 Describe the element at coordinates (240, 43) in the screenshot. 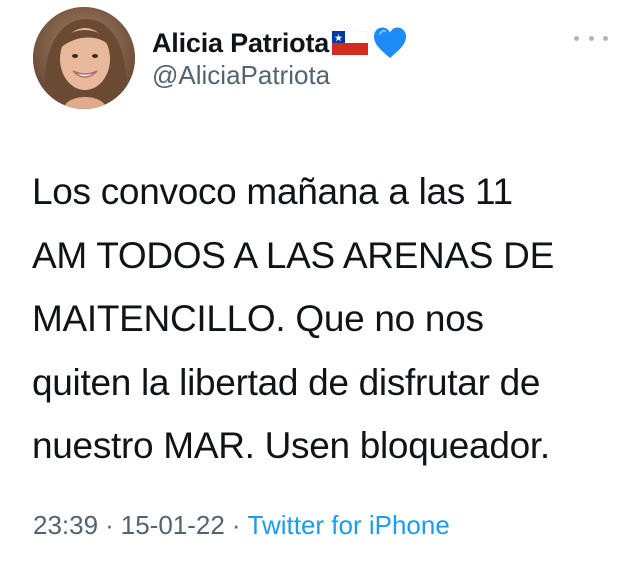

I see `author-display-name: Alicia Patriota` at that location.